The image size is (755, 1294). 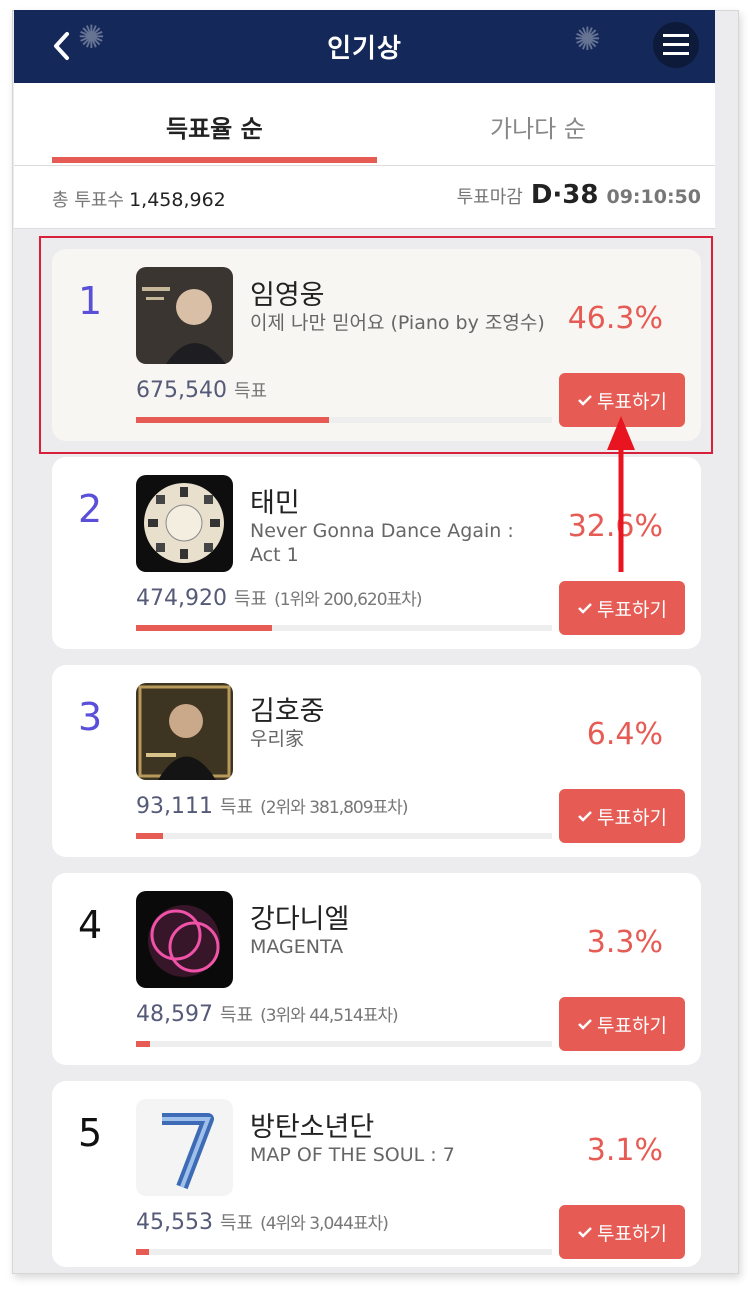 What do you see at coordinates (382, 543) in the screenshot?
I see `song-title: Never Gonna Dance Again : Act 1` at bounding box center [382, 543].